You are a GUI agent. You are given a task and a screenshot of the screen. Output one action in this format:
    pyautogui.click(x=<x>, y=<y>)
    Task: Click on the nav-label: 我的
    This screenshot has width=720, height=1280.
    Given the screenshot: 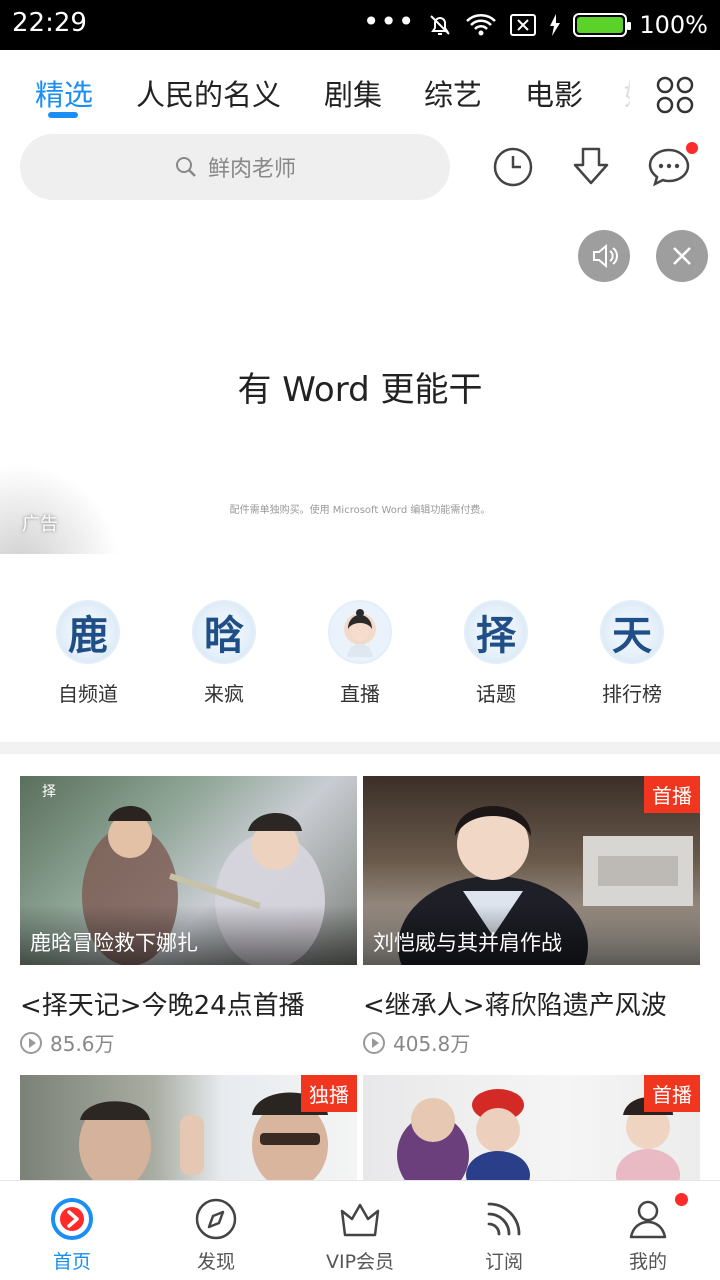 What is the action you would take?
    pyautogui.click(x=647, y=1262)
    